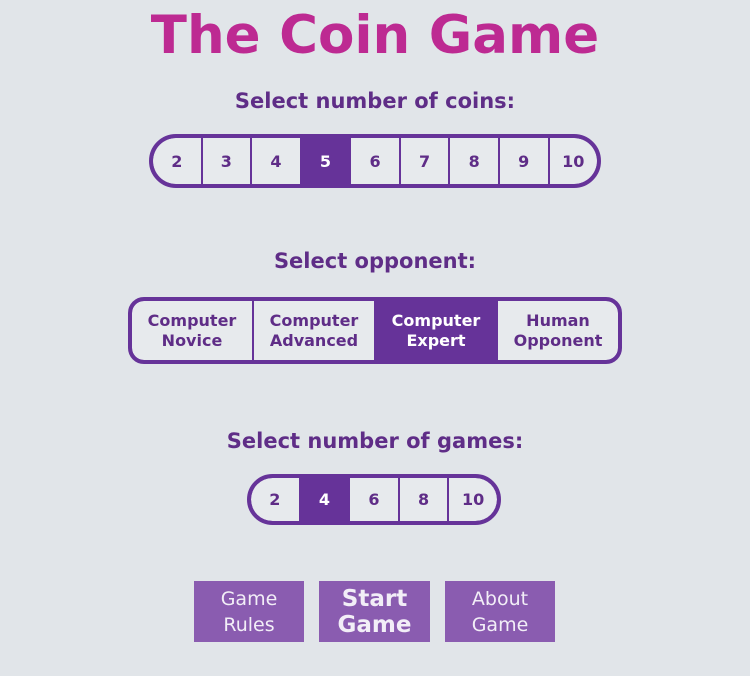  I want to click on button-label-line1: About, so click(500, 598).